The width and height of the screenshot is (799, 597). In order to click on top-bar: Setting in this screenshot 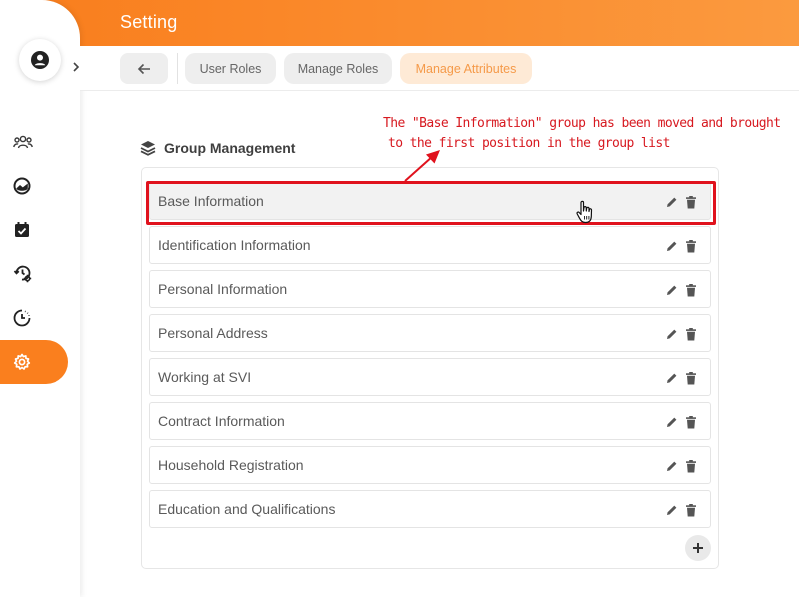, I will do `click(399, 23)`.